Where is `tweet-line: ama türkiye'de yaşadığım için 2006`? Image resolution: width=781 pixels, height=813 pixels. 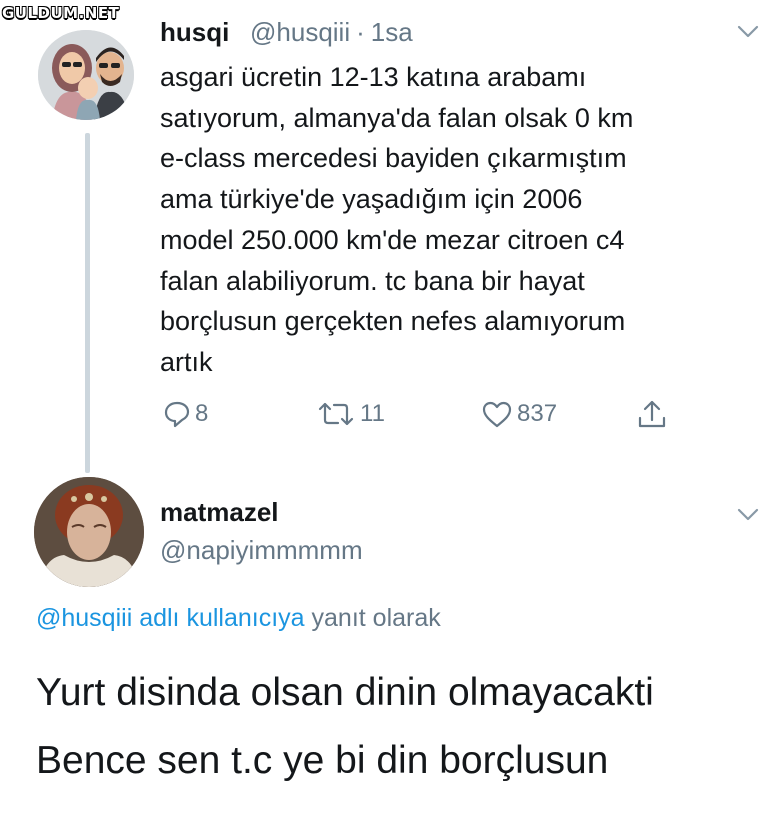 tweet-line: ama türkiye'de yaşadığım için 2006 is located at coordinates (371, 199).